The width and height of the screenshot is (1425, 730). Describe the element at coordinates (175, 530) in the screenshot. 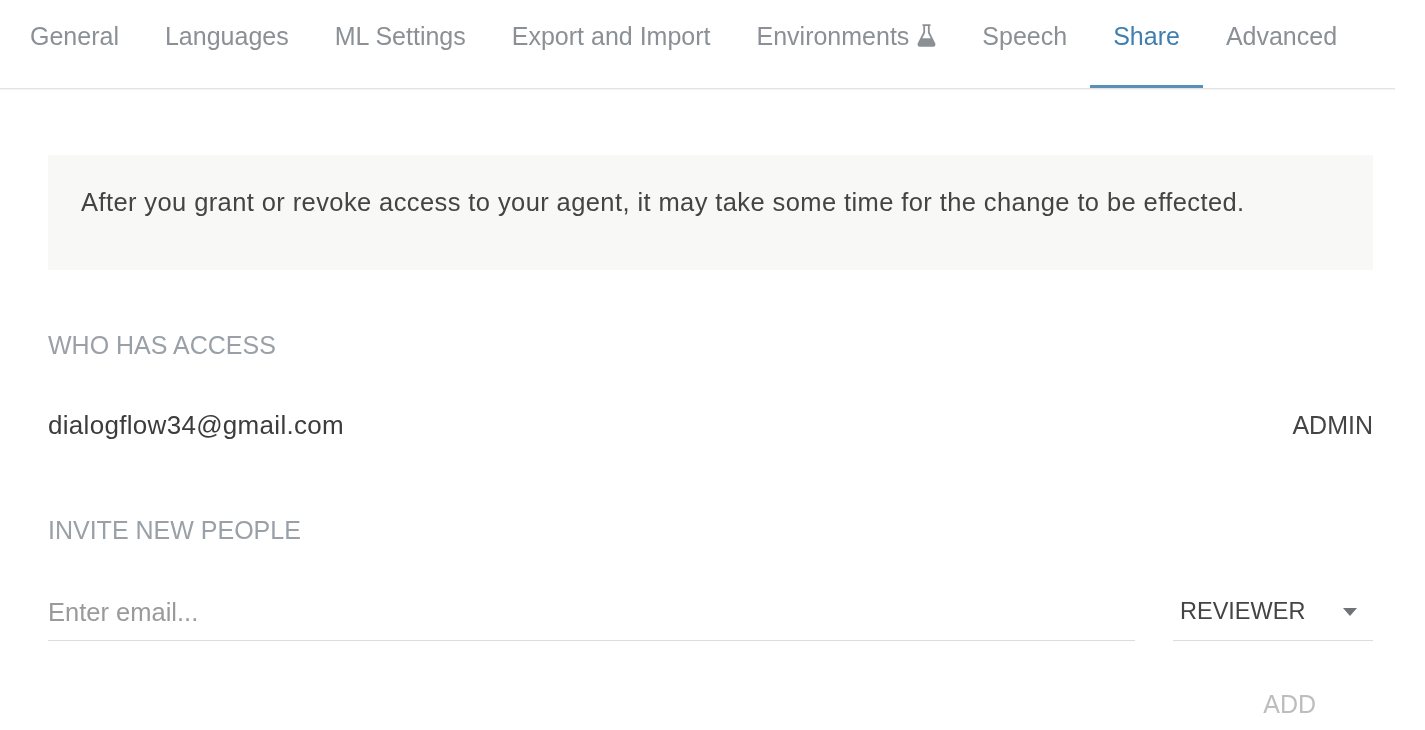

I see `section-heading: INVITE NEW PEOPLE` at that location.